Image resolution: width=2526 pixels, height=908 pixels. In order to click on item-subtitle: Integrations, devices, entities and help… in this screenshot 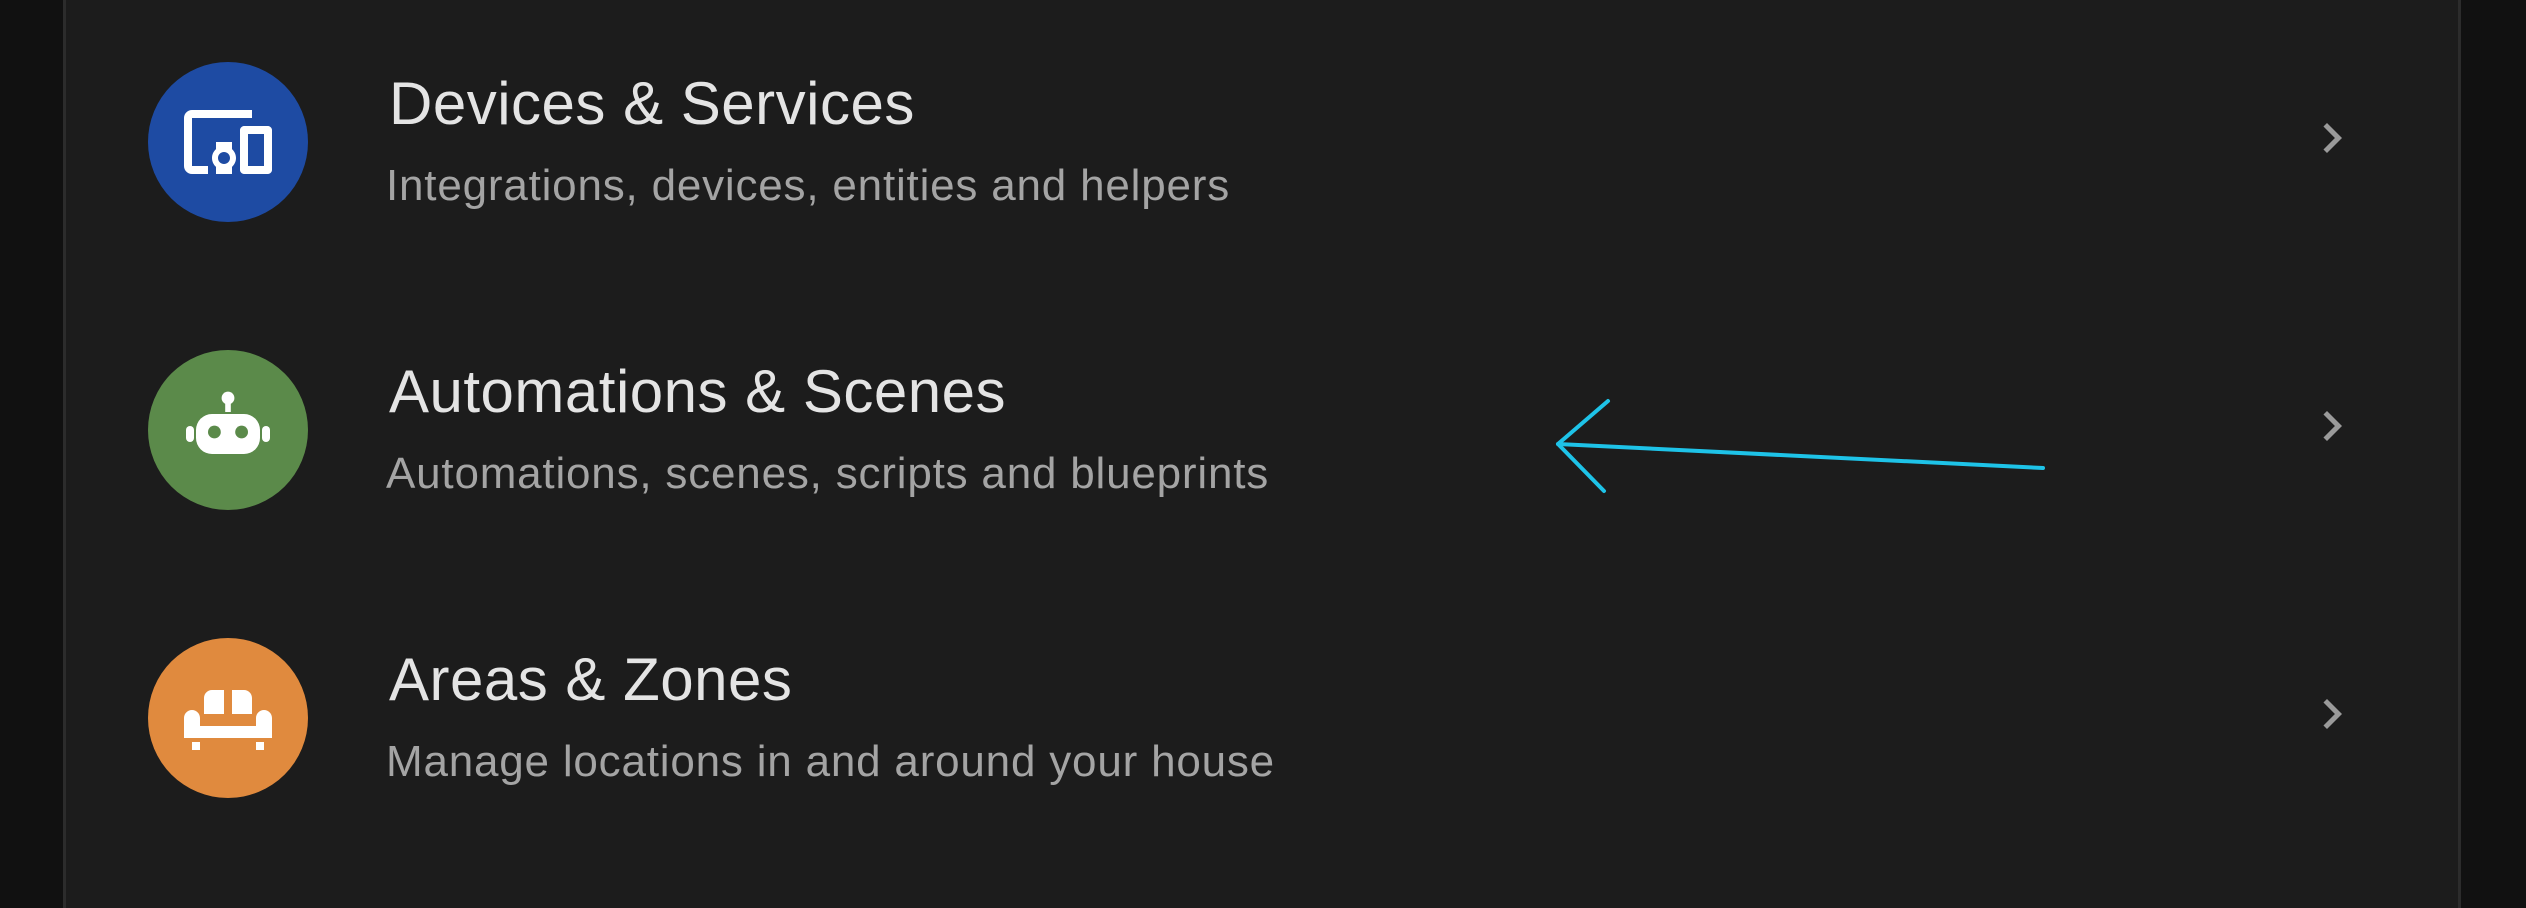, I will do `click(808, 185)`.